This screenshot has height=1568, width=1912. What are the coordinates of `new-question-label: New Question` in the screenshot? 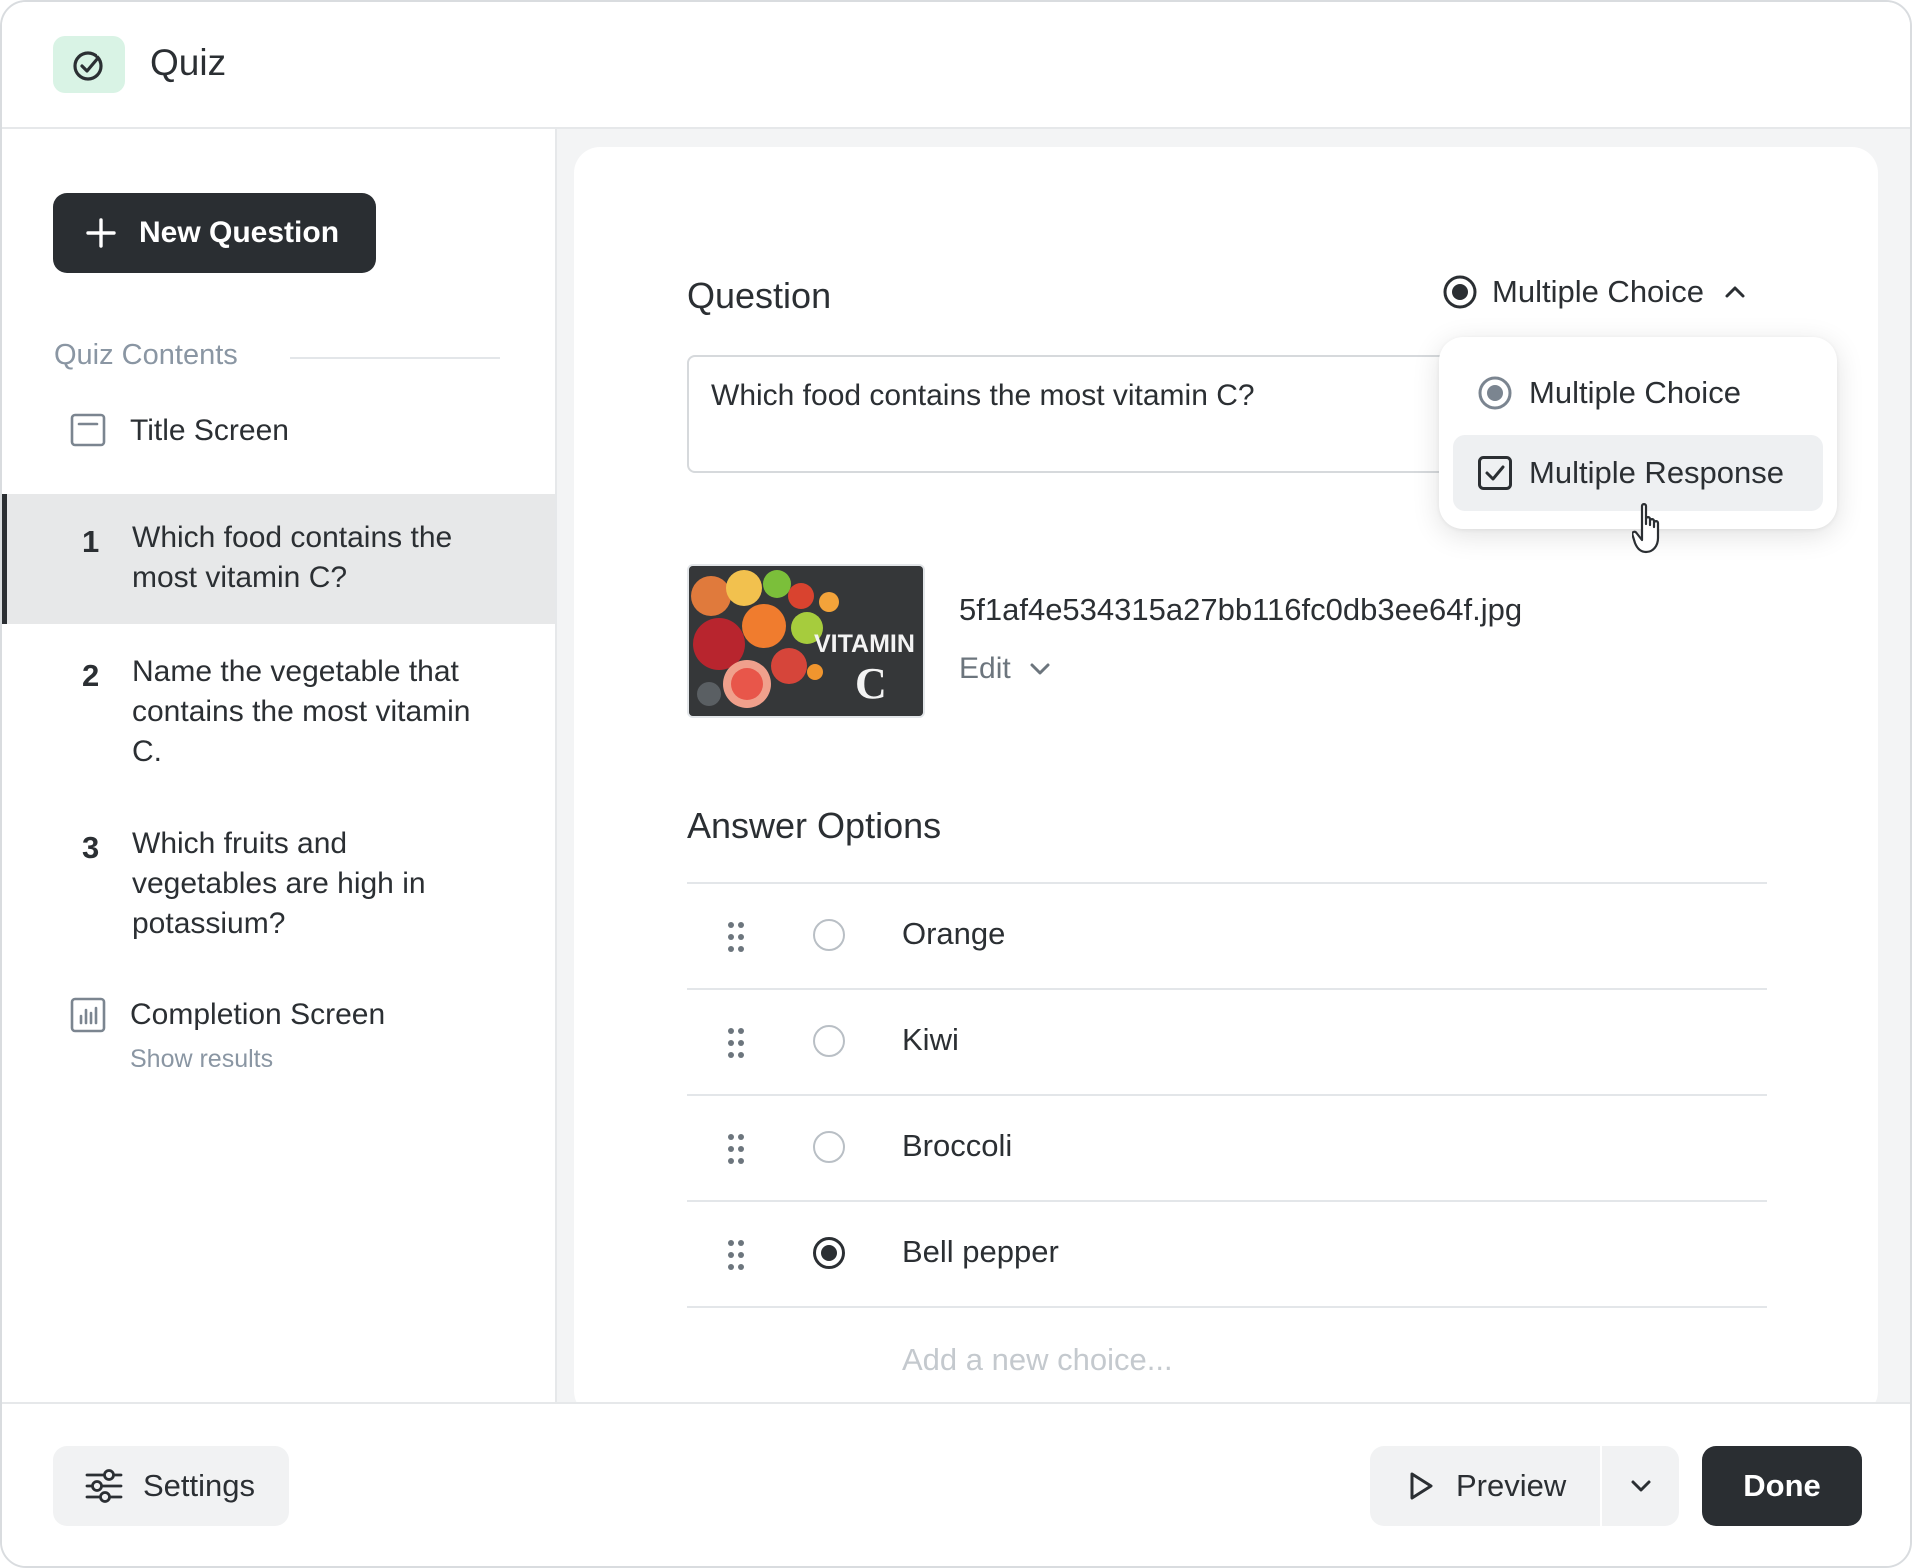 It's located at (239, 232).